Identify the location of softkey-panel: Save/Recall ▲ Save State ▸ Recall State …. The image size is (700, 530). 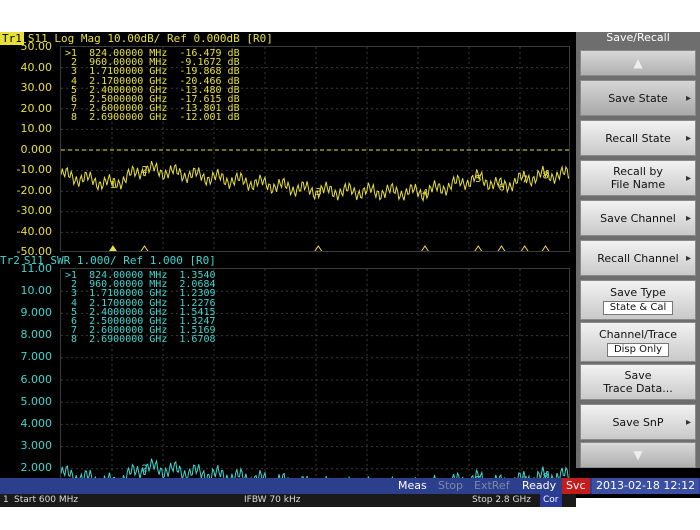
(638, 250).